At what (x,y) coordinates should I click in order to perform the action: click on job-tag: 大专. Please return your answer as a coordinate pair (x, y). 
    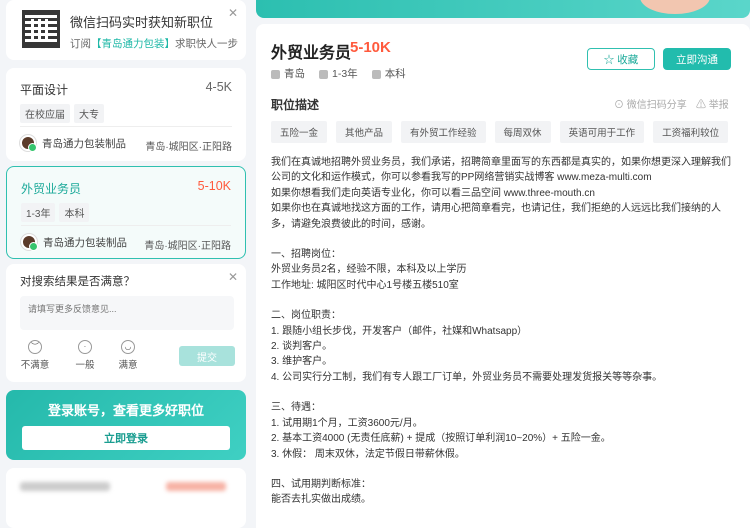
    Looking at the image, I should click on (89, 113).